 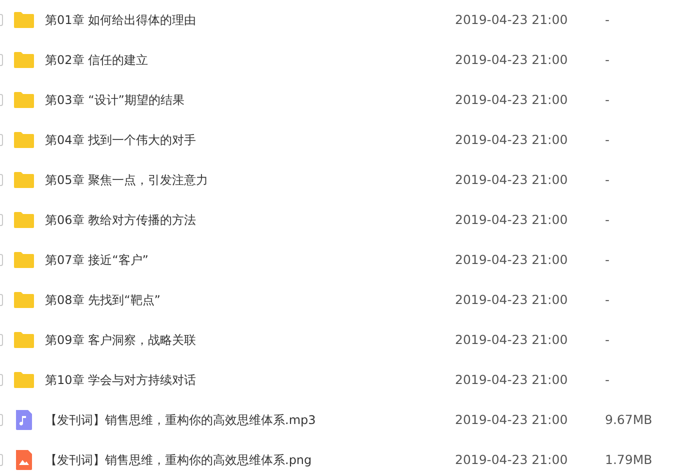 What do you see at coordinates (96, 60) in the screenshot?
I see `file-name: 第02章 信任的建立` at bounding box center [96, 60].